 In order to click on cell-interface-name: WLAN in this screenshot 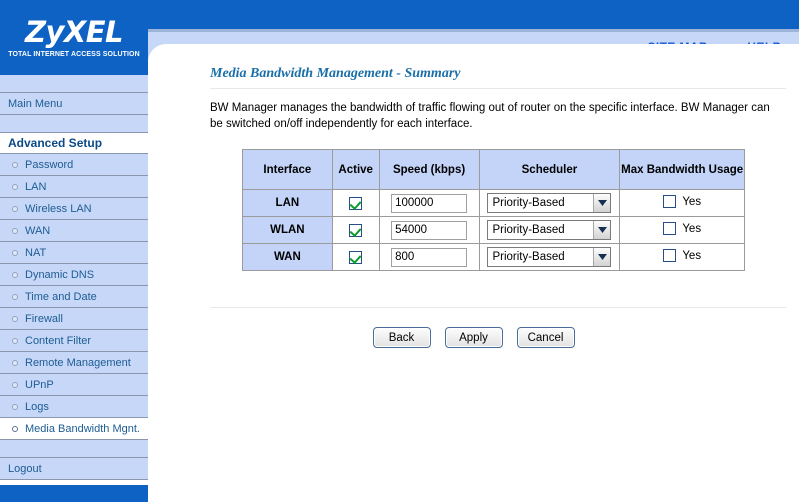, I will do `click(287, 230)`.